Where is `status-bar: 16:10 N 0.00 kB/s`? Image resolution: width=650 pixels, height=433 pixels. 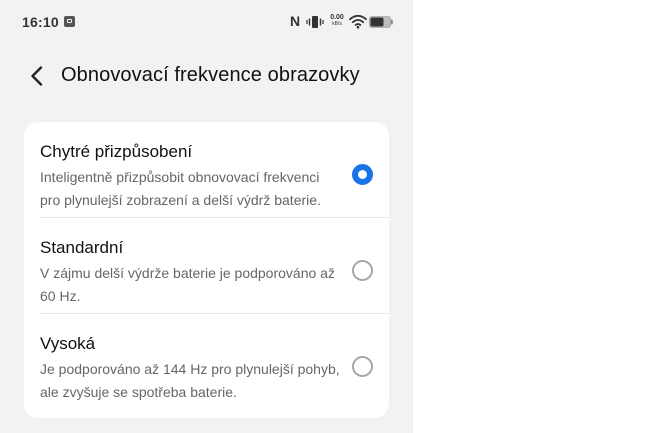
status-bar: 16:10 N 0.00 kB/s is located at coordinates (206, 22).